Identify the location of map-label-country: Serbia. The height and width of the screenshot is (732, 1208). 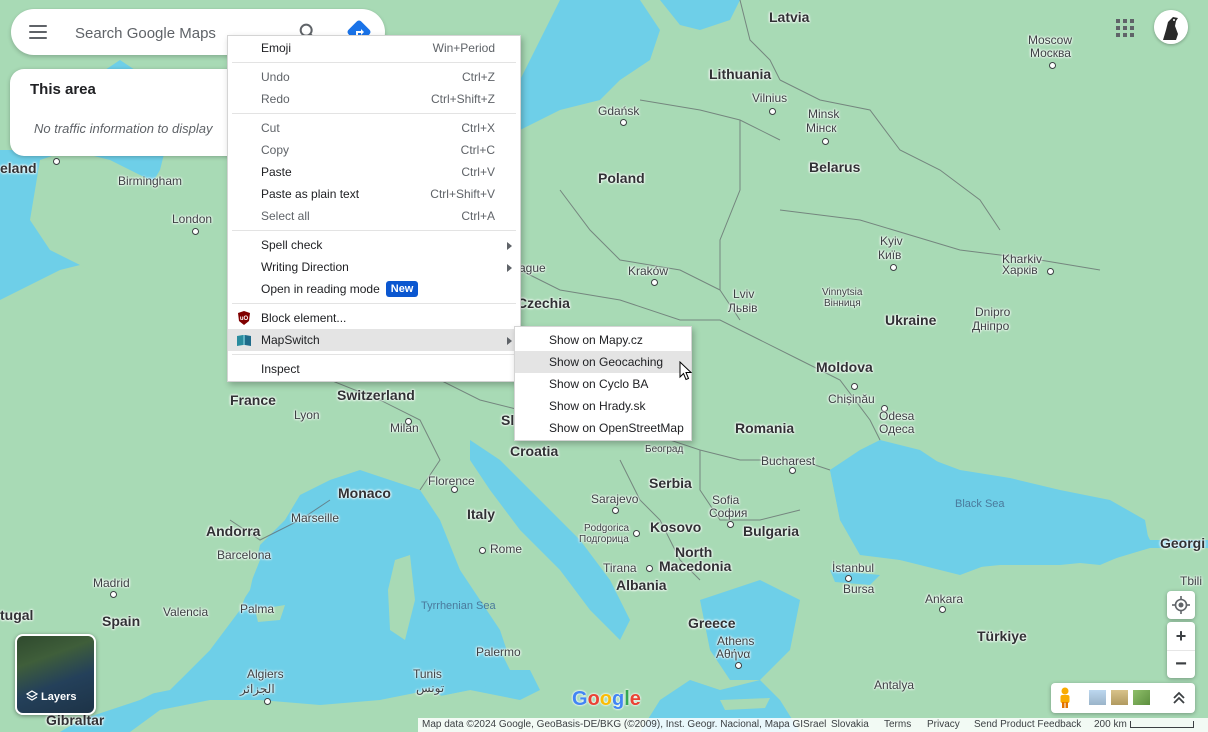
(670, 483).